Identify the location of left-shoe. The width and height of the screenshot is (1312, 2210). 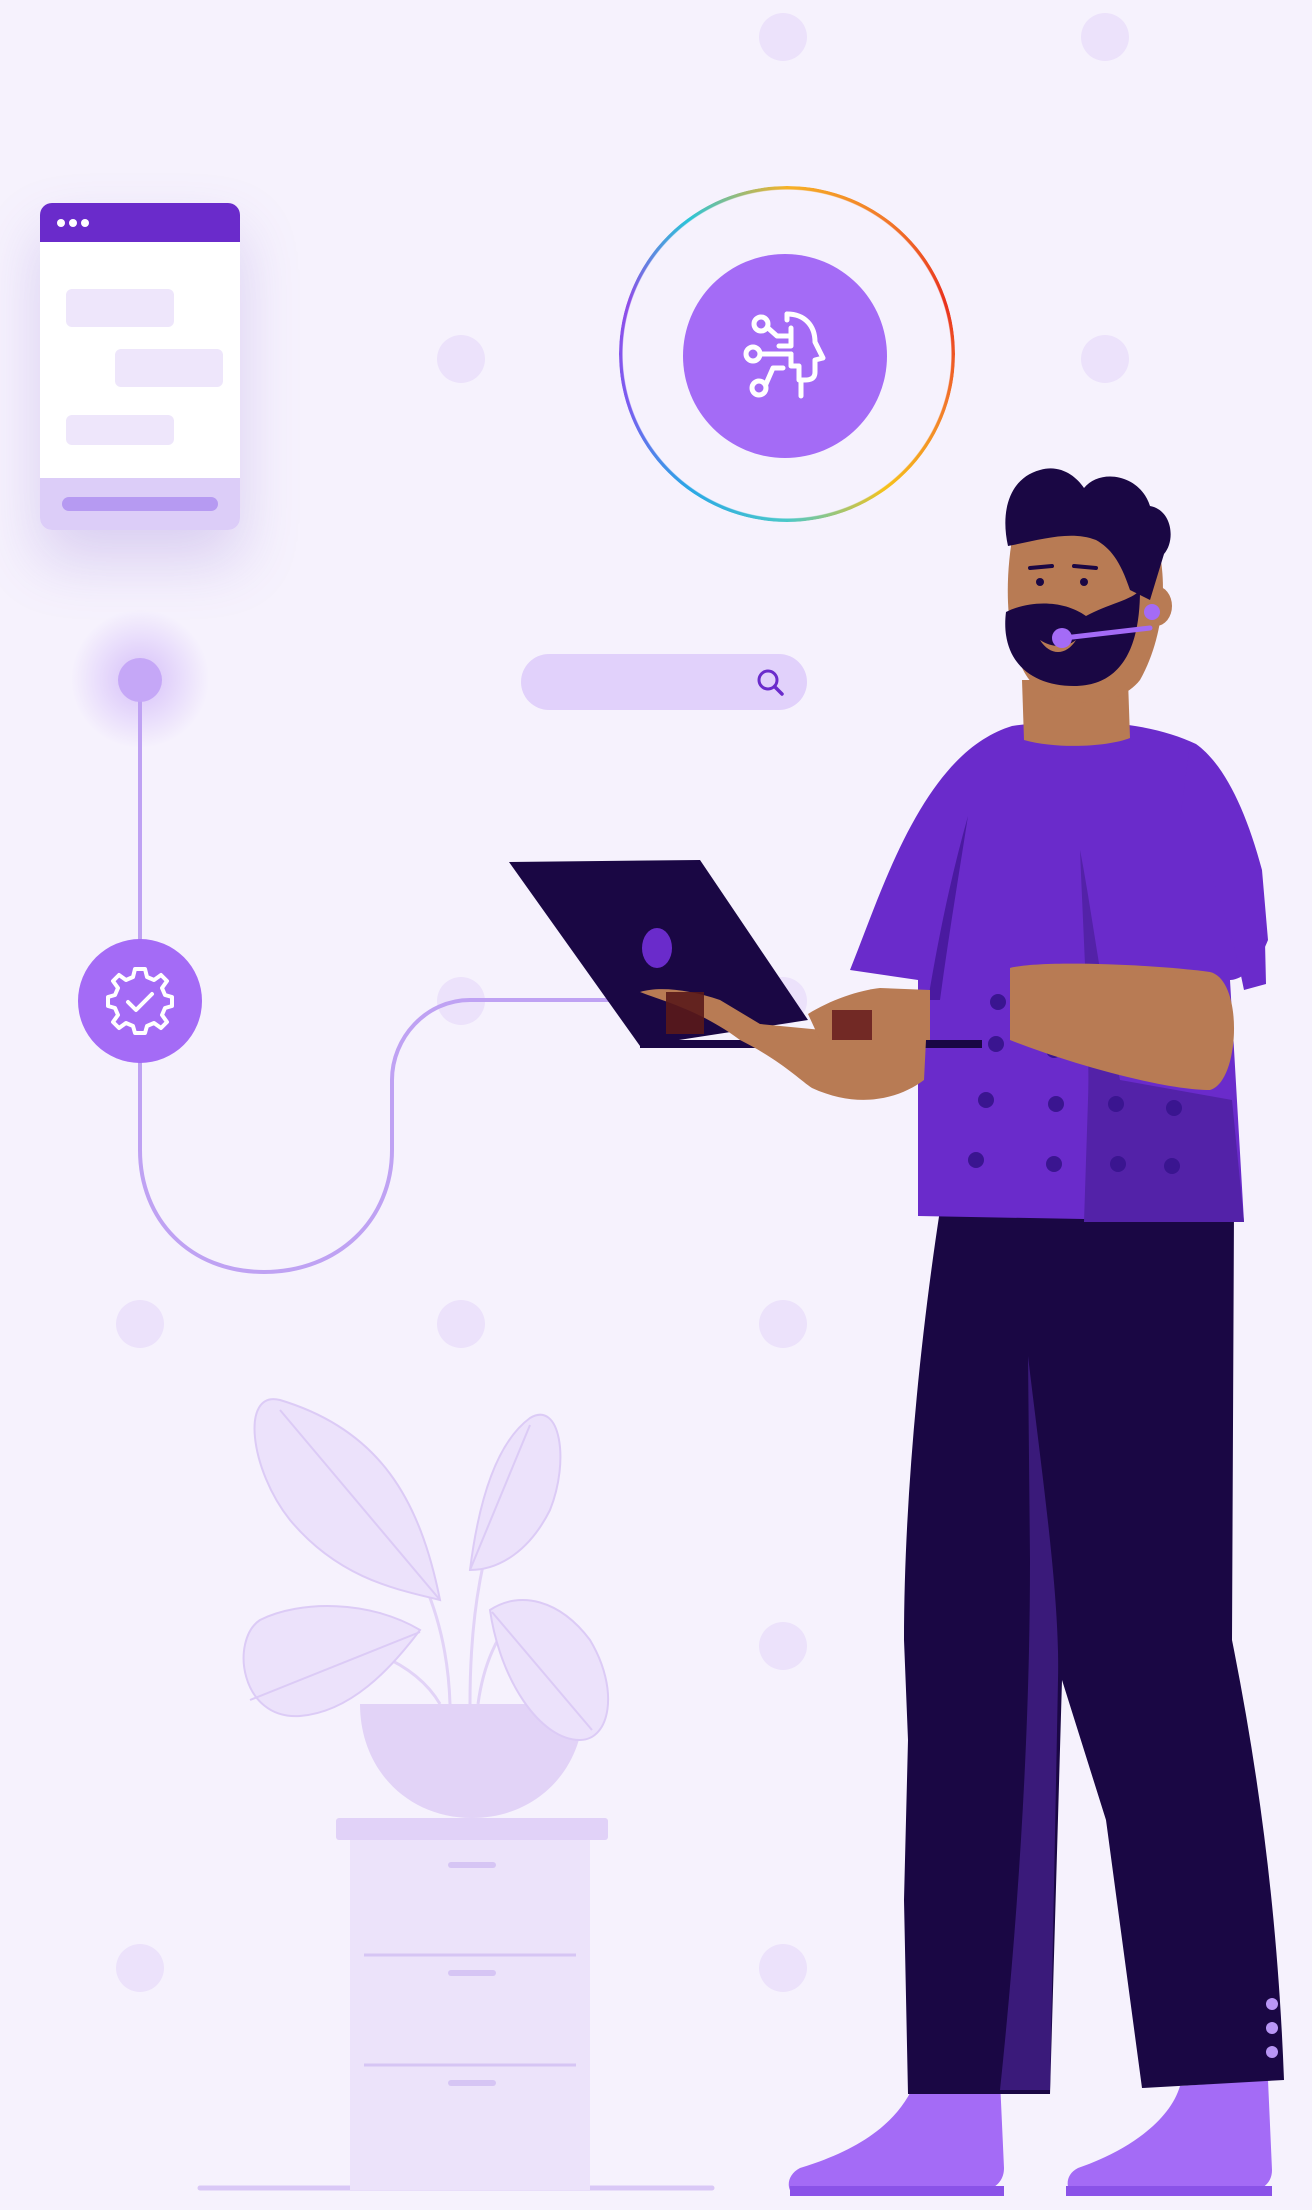
(896, 2138).